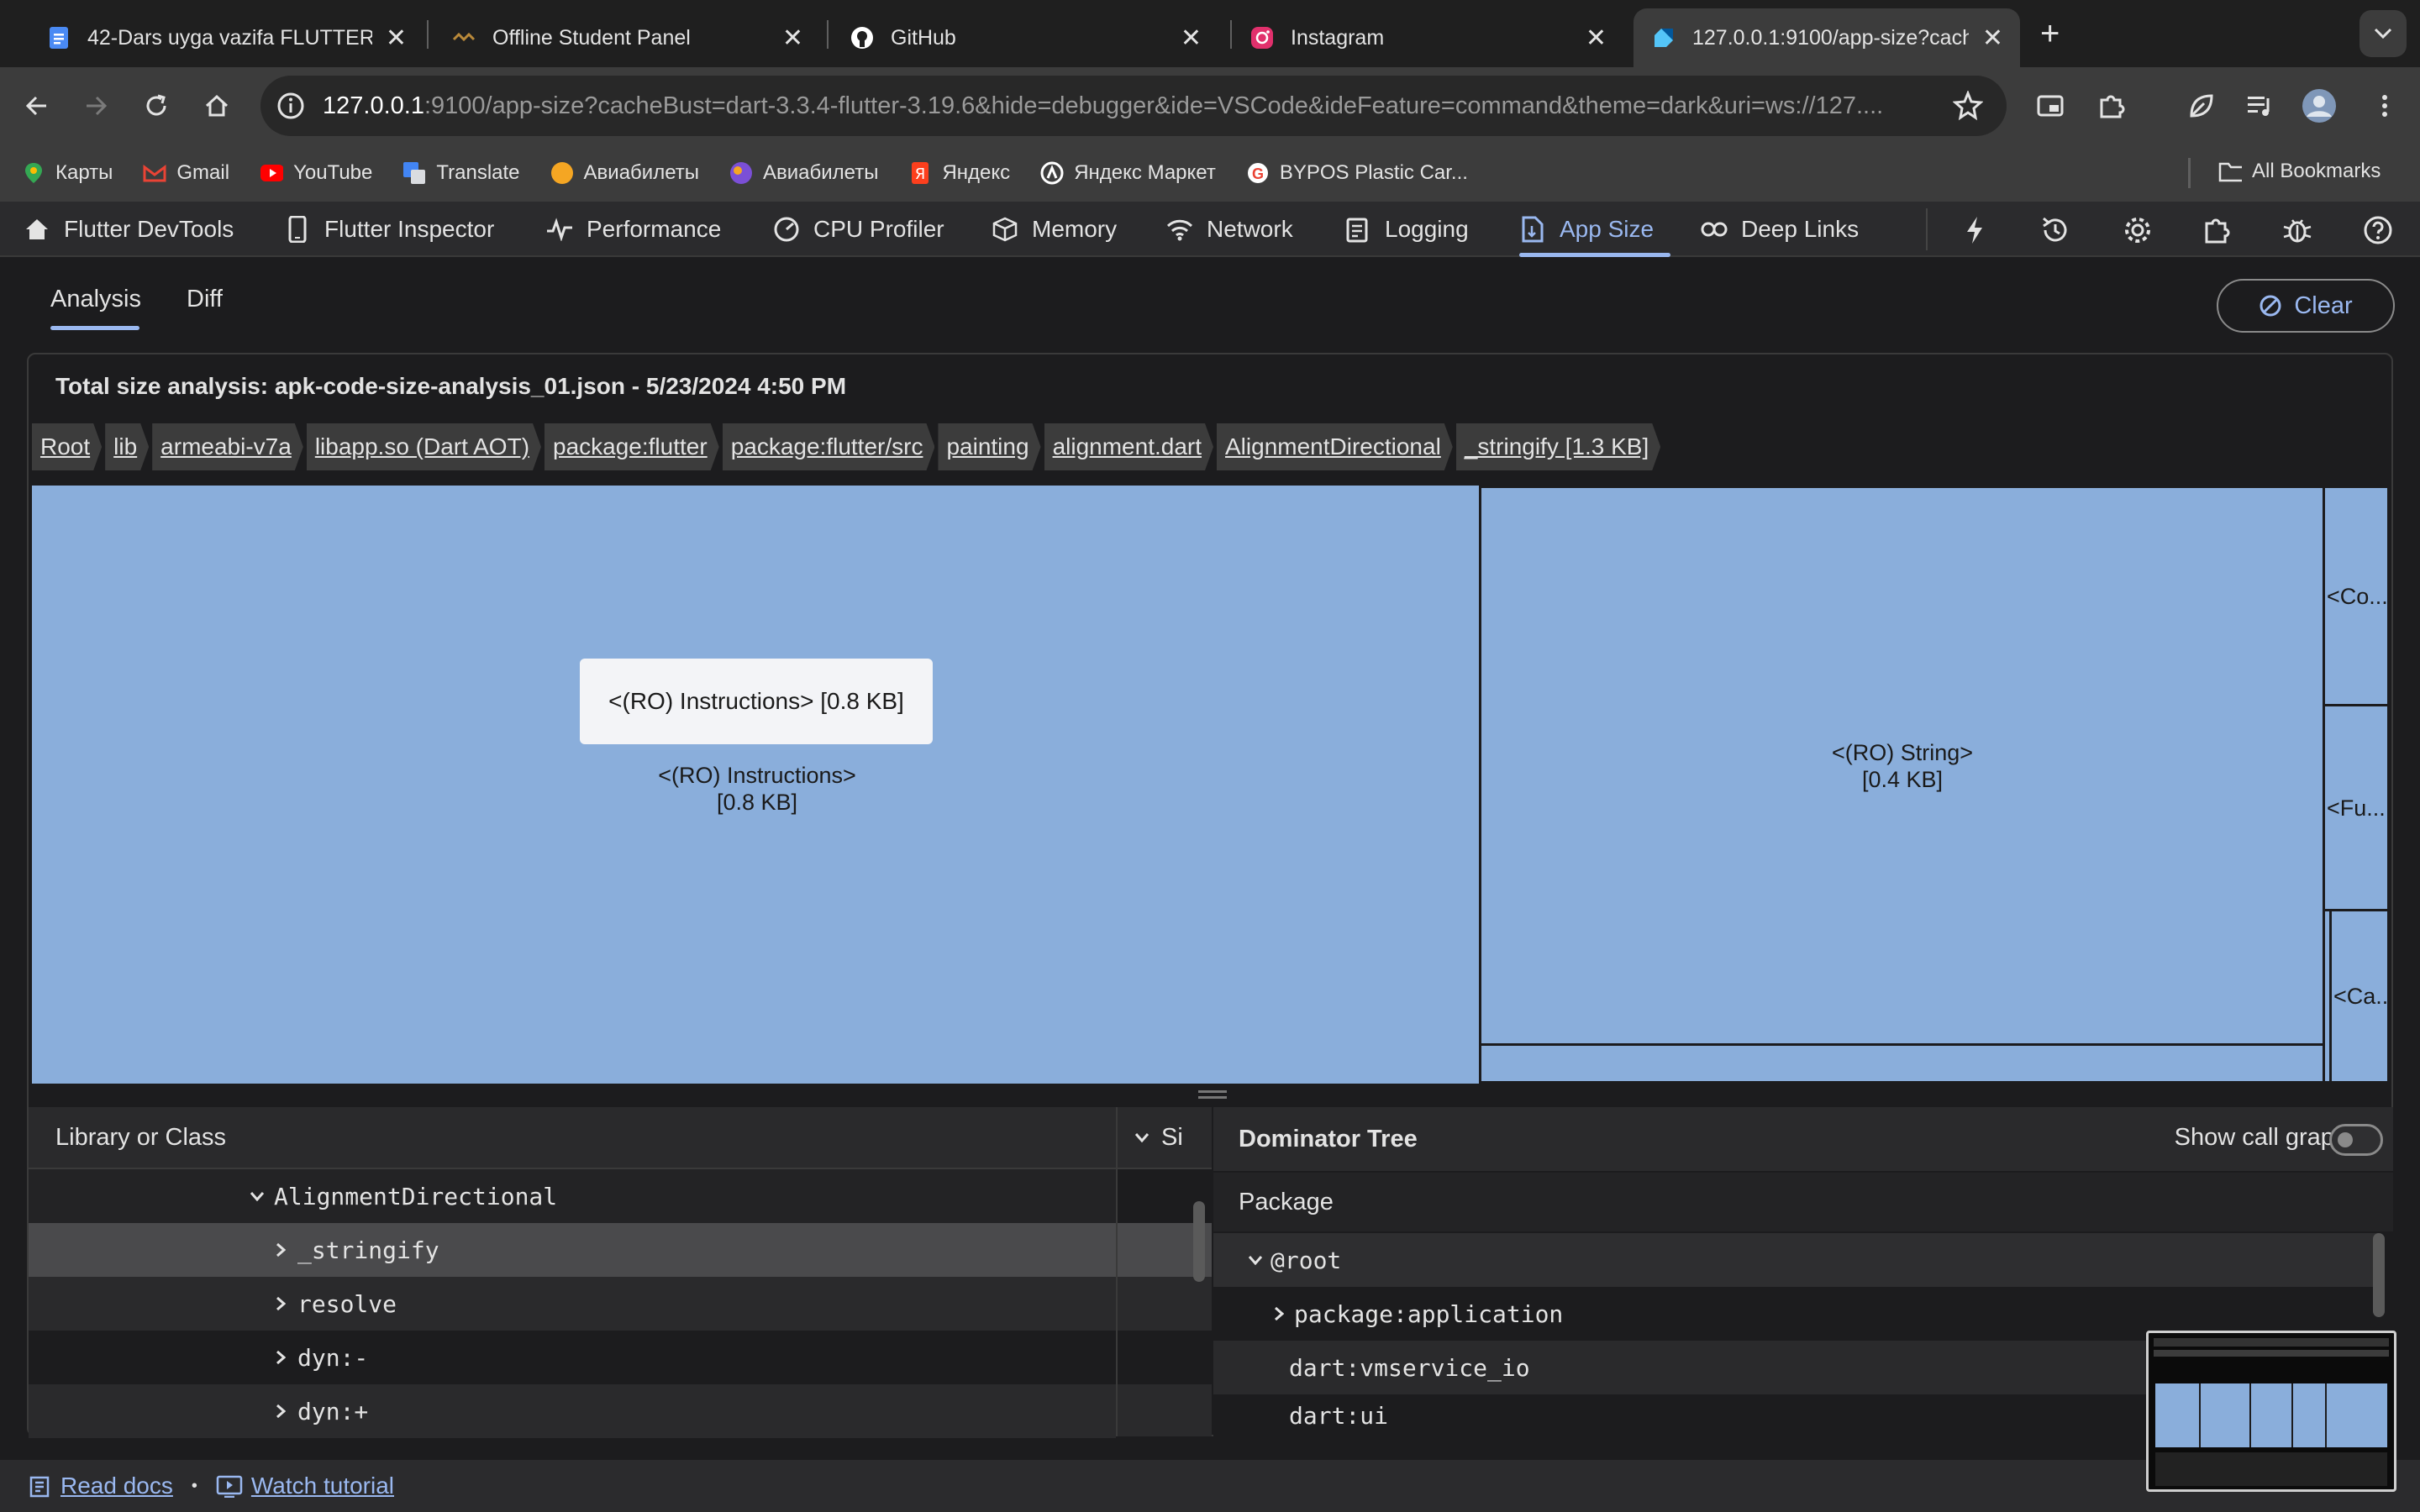 This screenshot has width=2420, height=1512. I want to click on media-controls-icon, so click(2261, 105).